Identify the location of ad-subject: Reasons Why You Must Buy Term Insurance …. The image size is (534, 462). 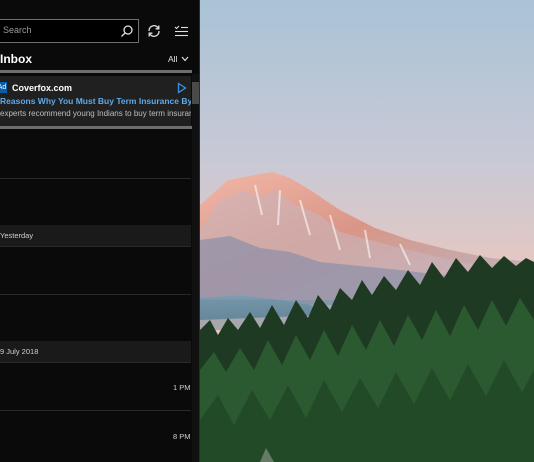
(95, 101).